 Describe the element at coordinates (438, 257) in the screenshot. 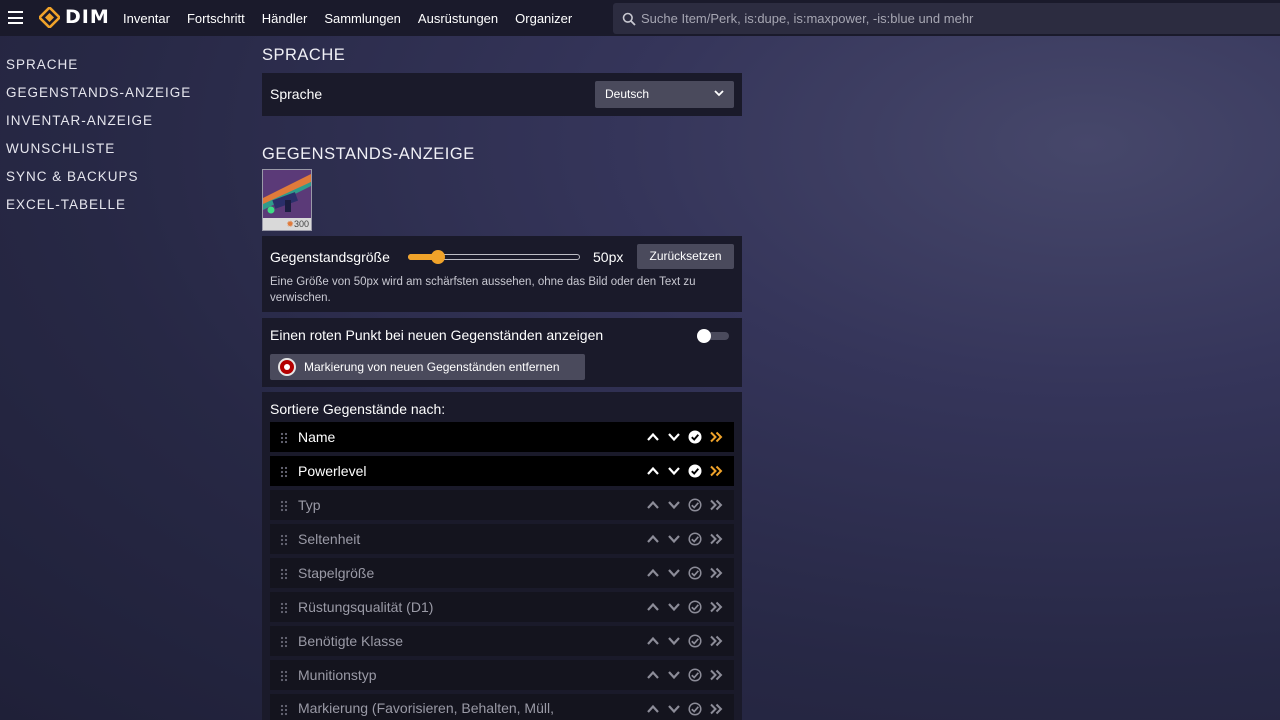

I see `slider-thumb` at that location.